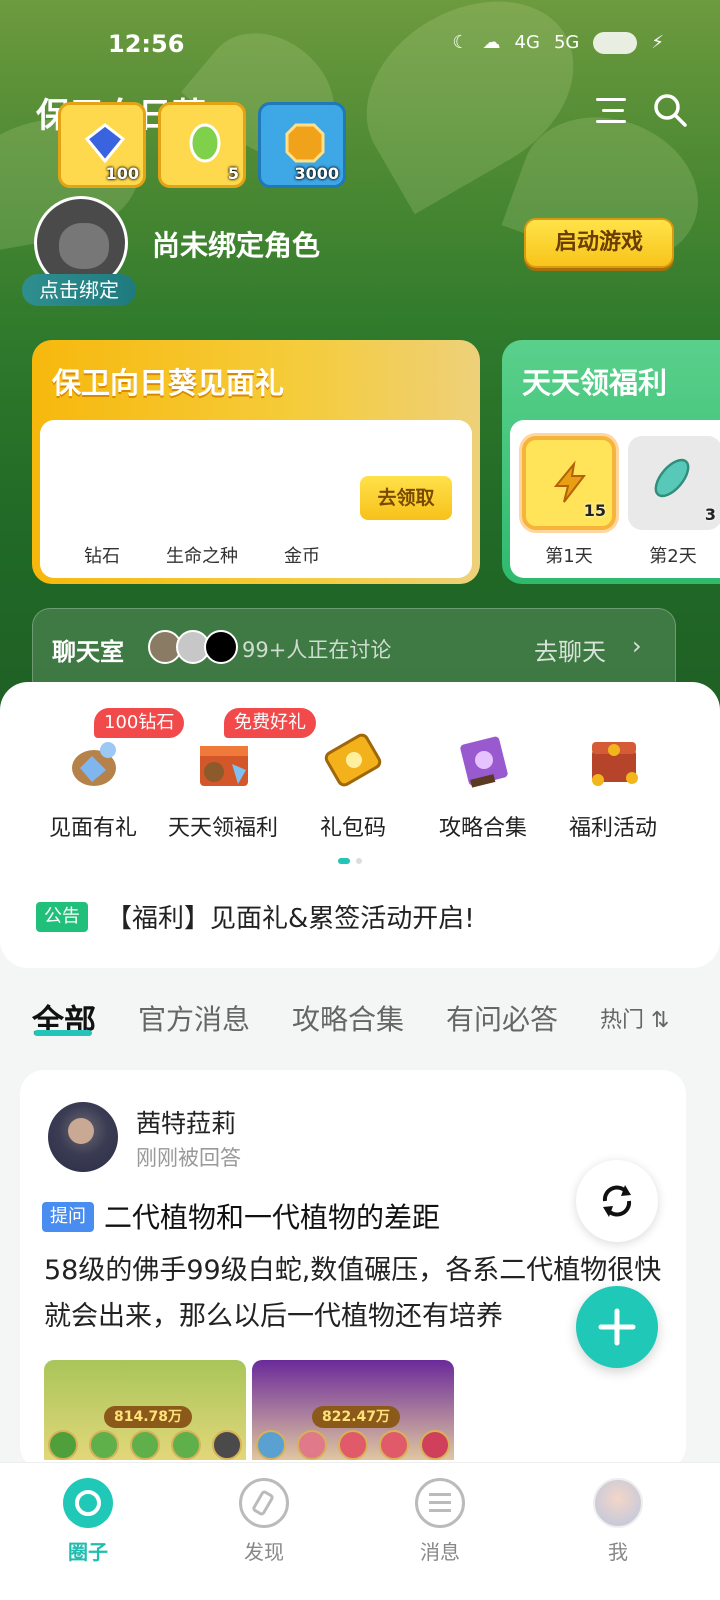 This screenshot has width=720, height=1600. Describe the element at coordinates (569, 556) in the screenshot. I see `day-label: 第1天` at that location.